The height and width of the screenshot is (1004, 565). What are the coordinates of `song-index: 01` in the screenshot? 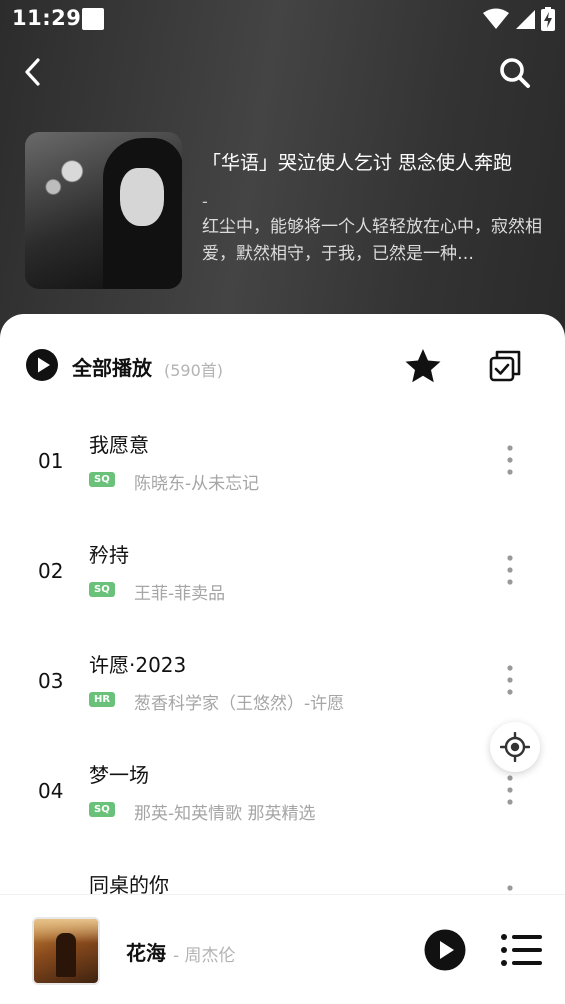 It's located at (51, 461).